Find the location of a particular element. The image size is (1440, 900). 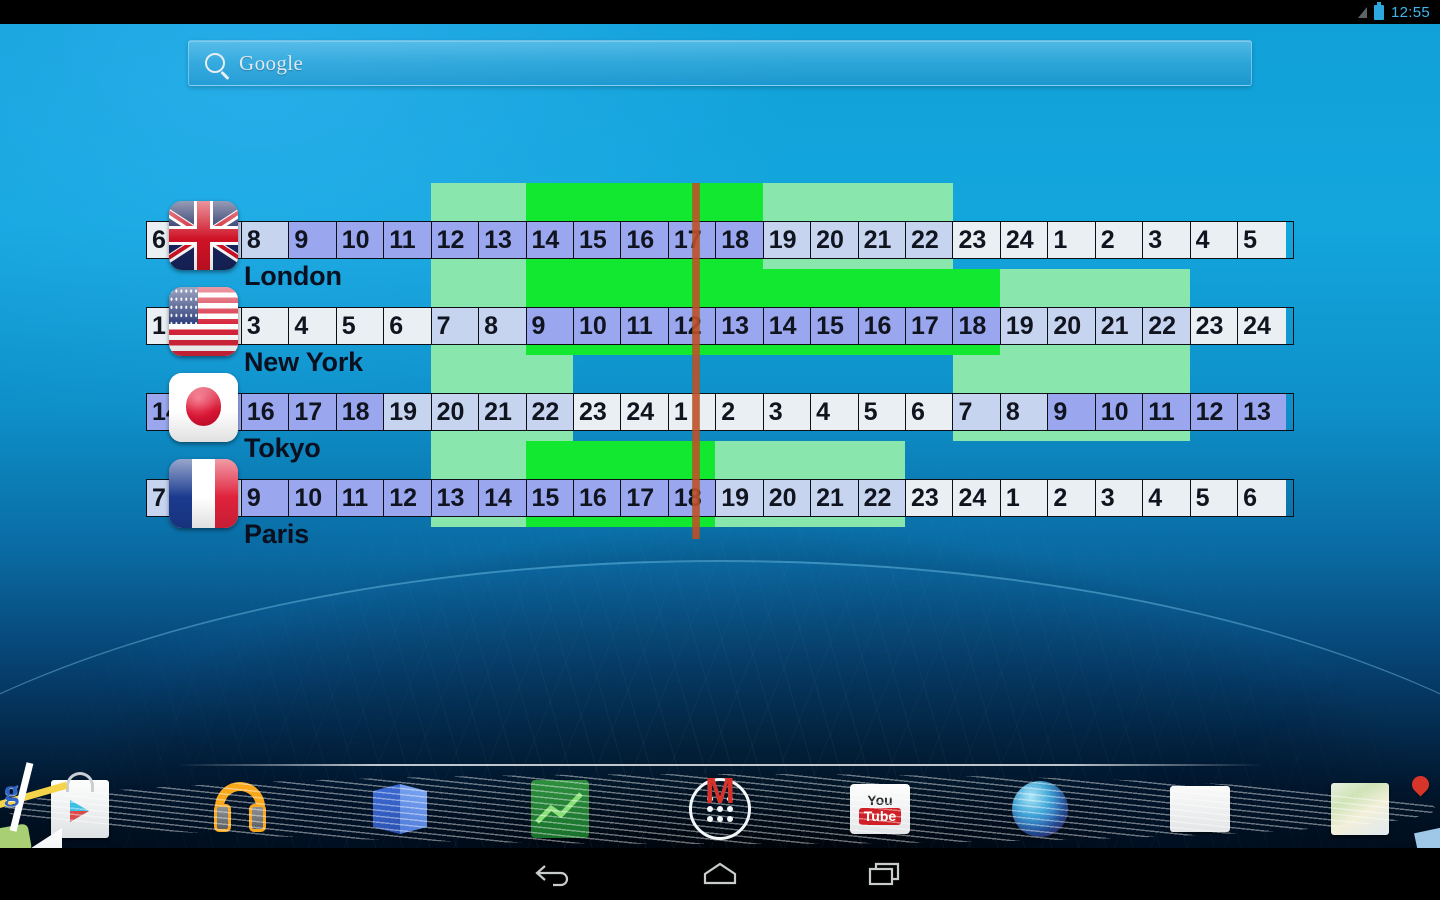

search-input-placeholder: Google is located at coordinates (271, 63).